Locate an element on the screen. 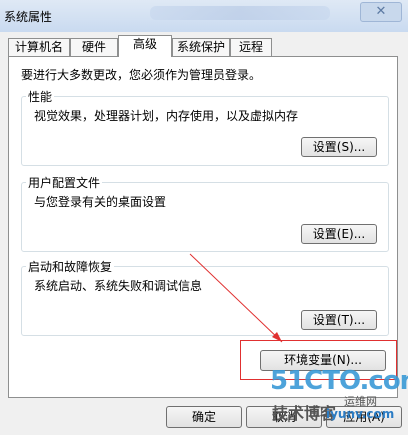 The height and width of the screenshot is (435, 408). watermark-brand: 51CTO.com is located at coordinates (339, 381).